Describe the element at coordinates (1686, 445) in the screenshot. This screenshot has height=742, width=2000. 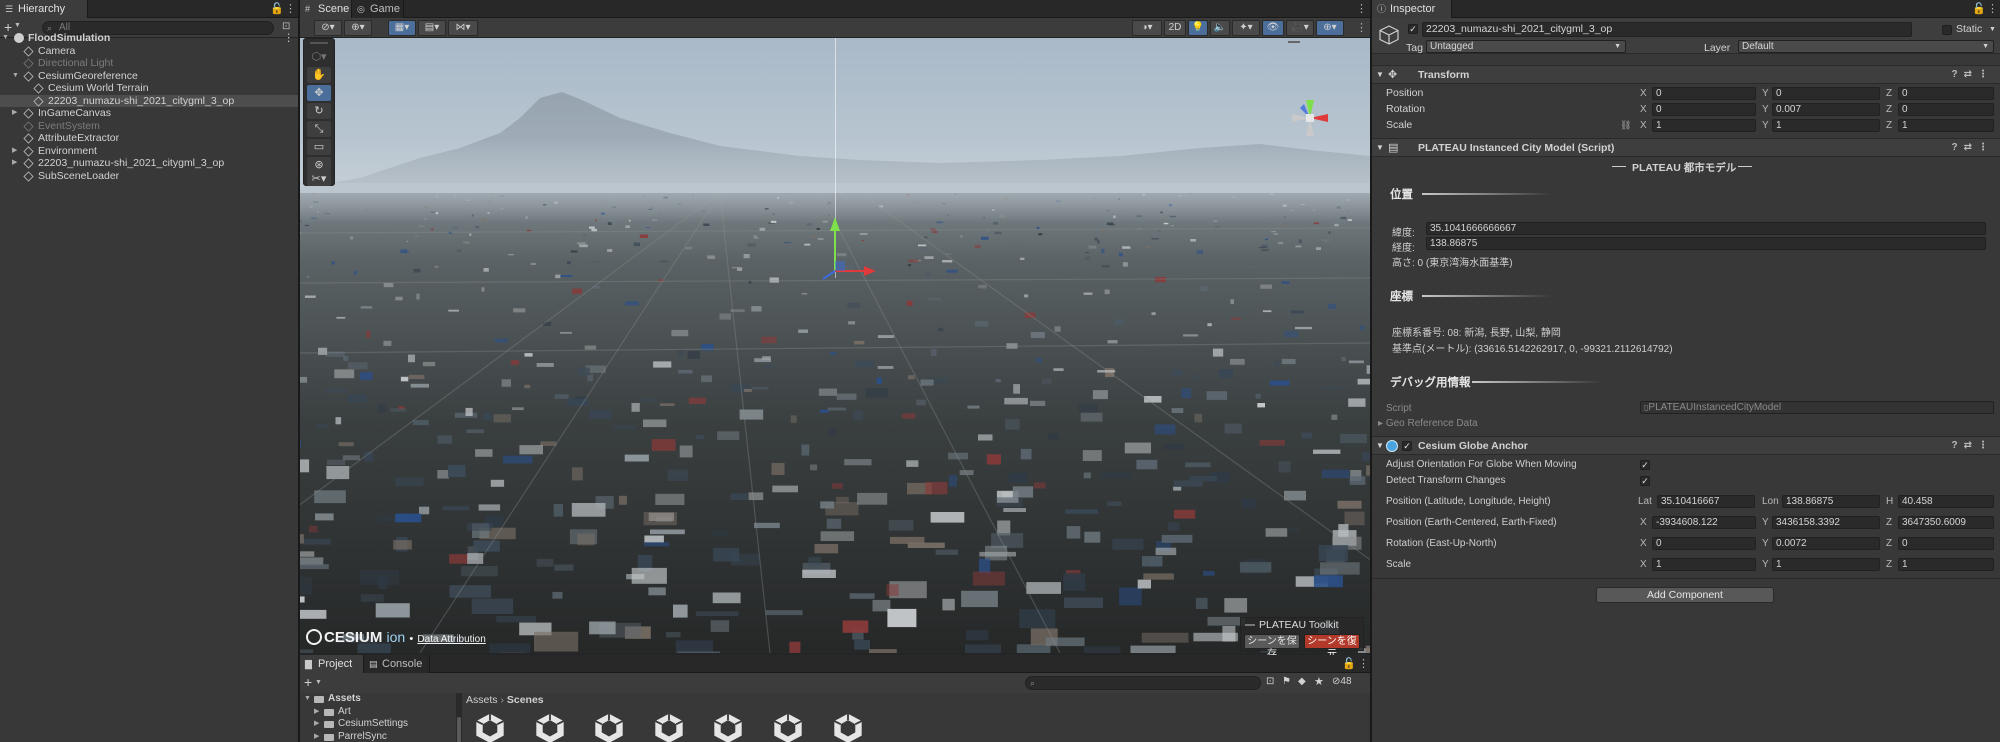
I see `globe-anchor-header: ▼ ✓ Cesium Globe Anchor ?⇄⋮` at that location.